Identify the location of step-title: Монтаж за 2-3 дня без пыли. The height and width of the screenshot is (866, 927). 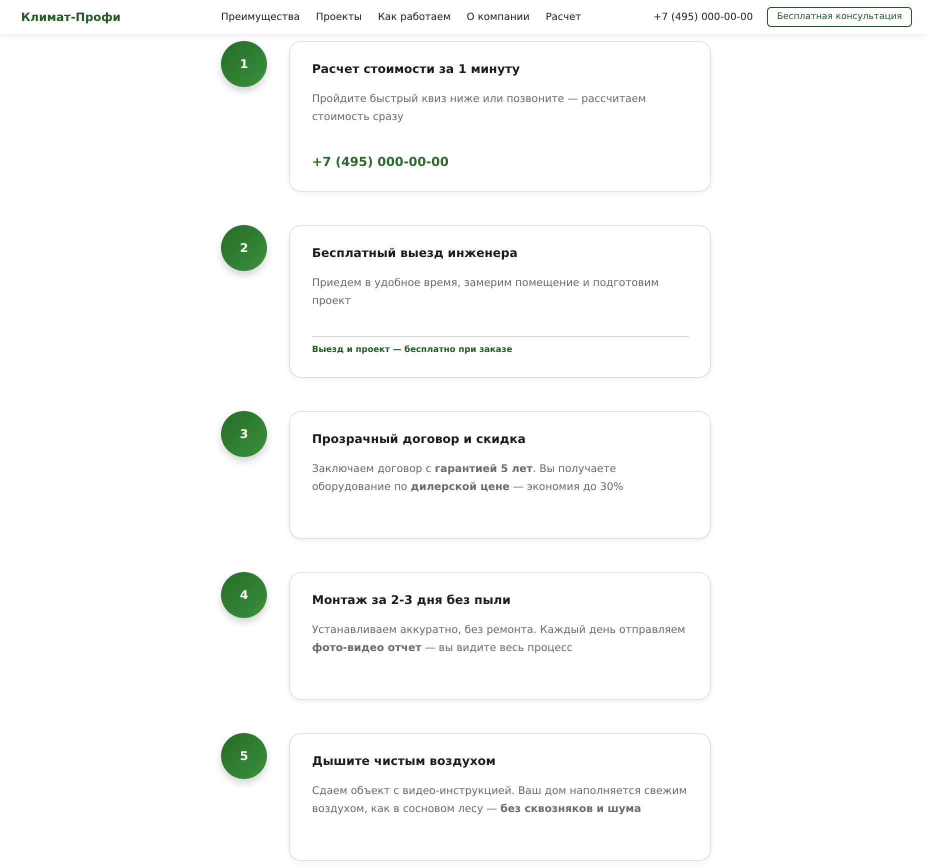
(412, 600).